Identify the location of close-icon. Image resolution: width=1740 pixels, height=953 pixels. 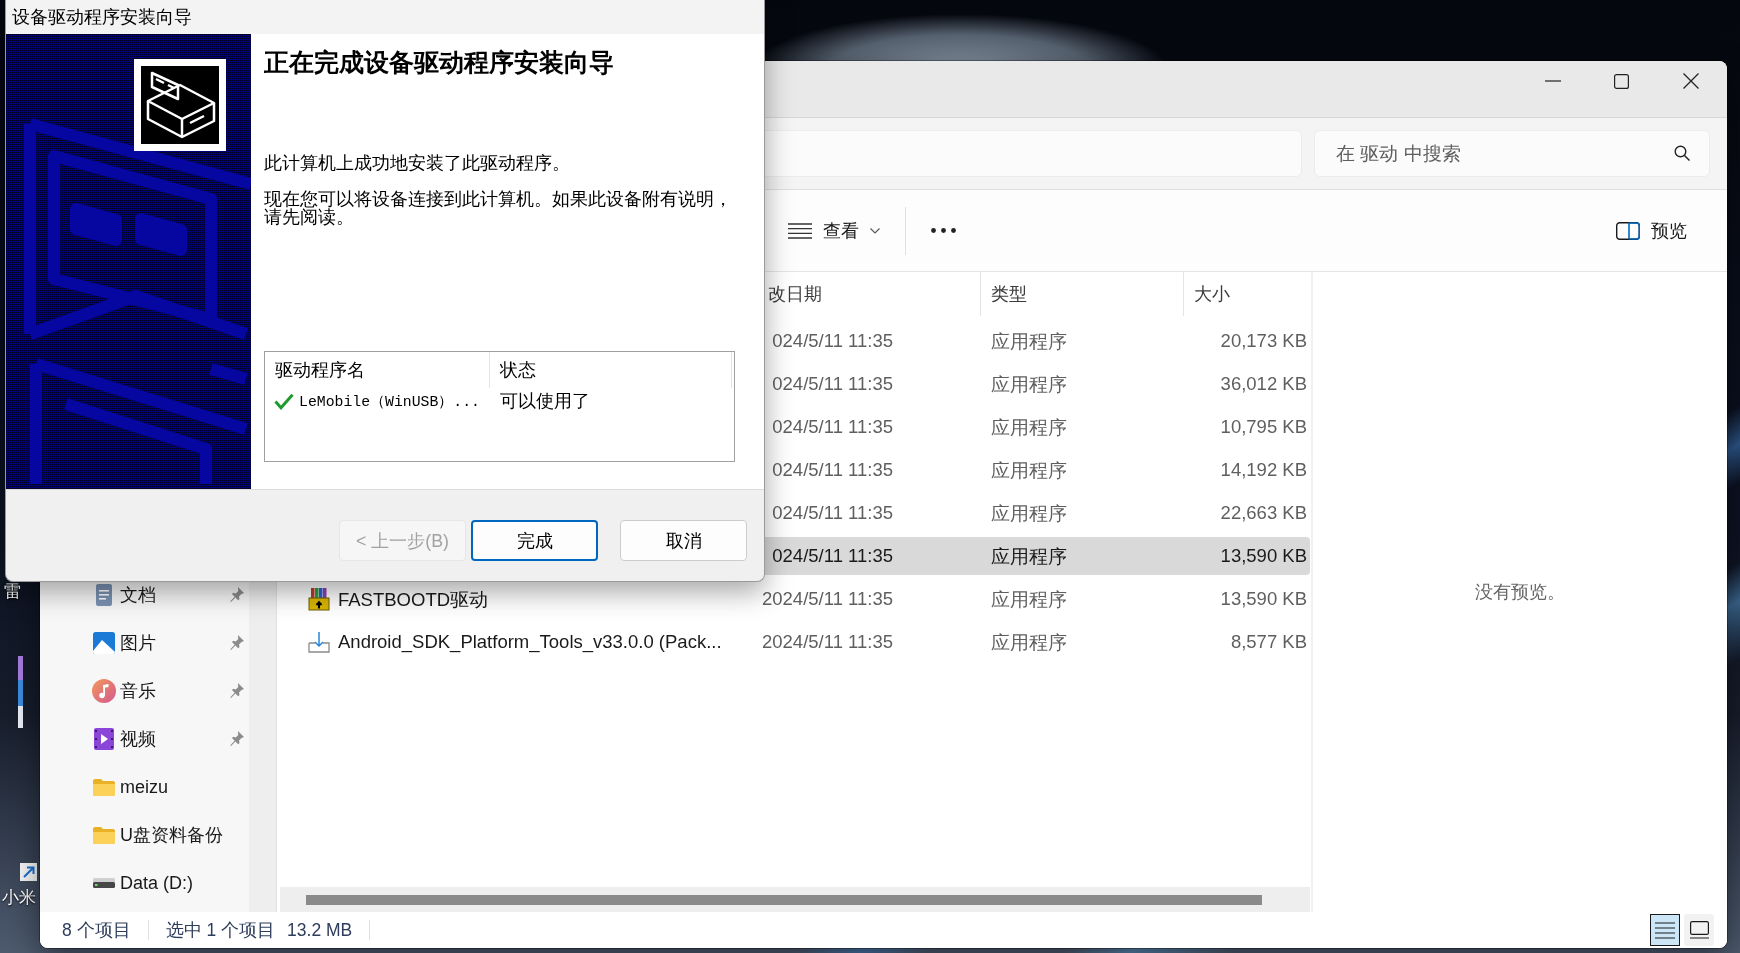
(1690, 81).